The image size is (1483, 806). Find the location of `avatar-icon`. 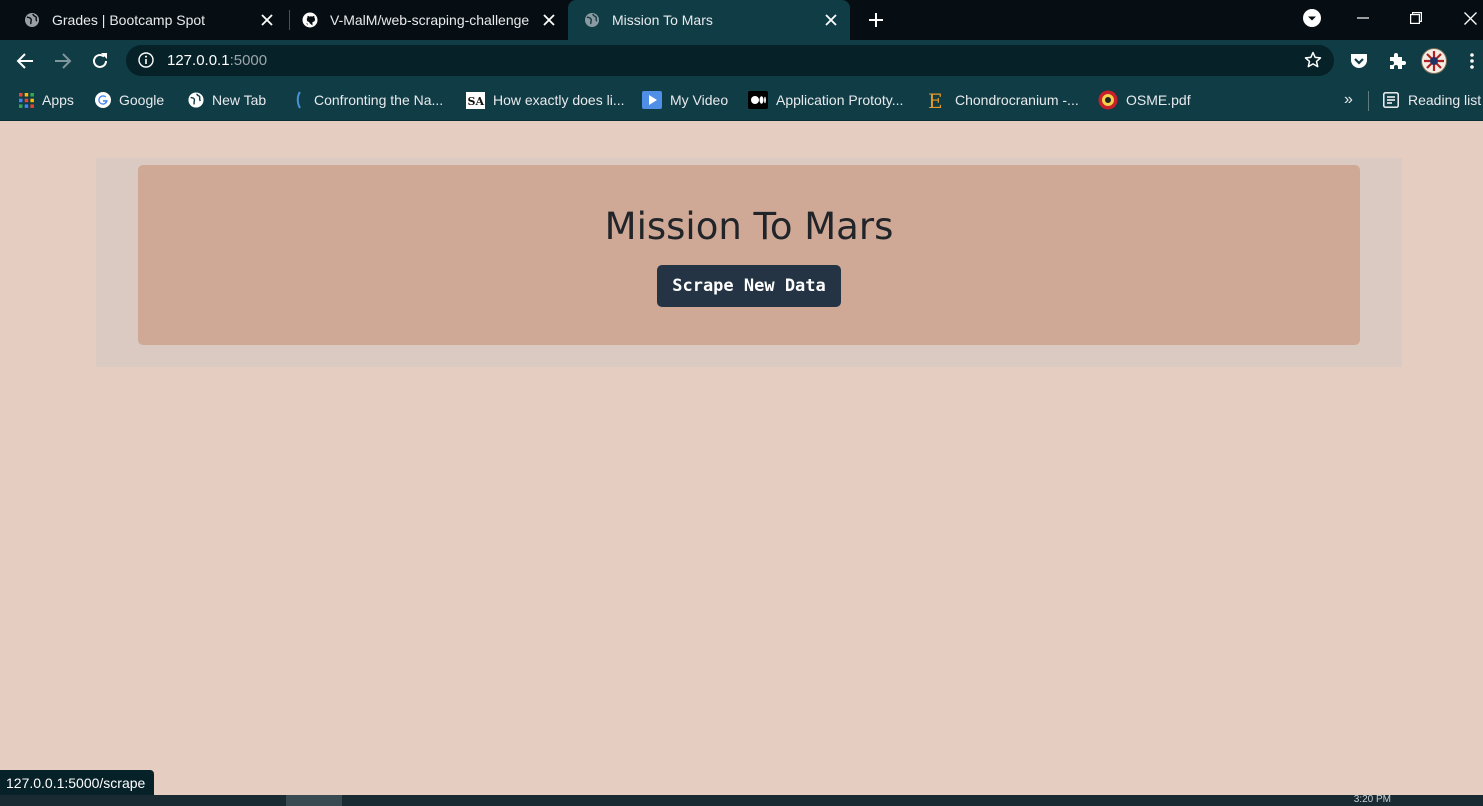

avatar-icon is located at coordinates (1434, 61).